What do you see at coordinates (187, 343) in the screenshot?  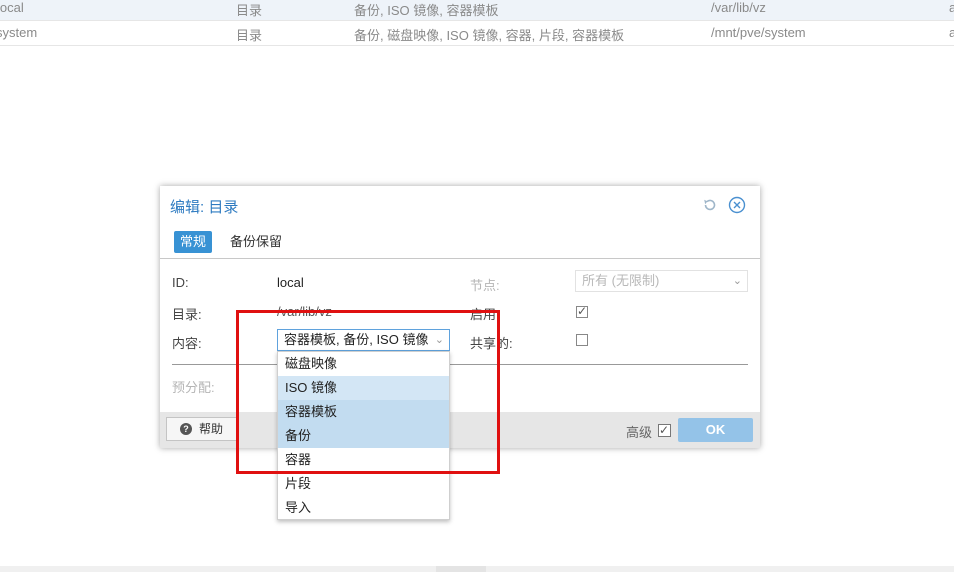 I see `content-label: 内容:` at bounding box center [187, 343].